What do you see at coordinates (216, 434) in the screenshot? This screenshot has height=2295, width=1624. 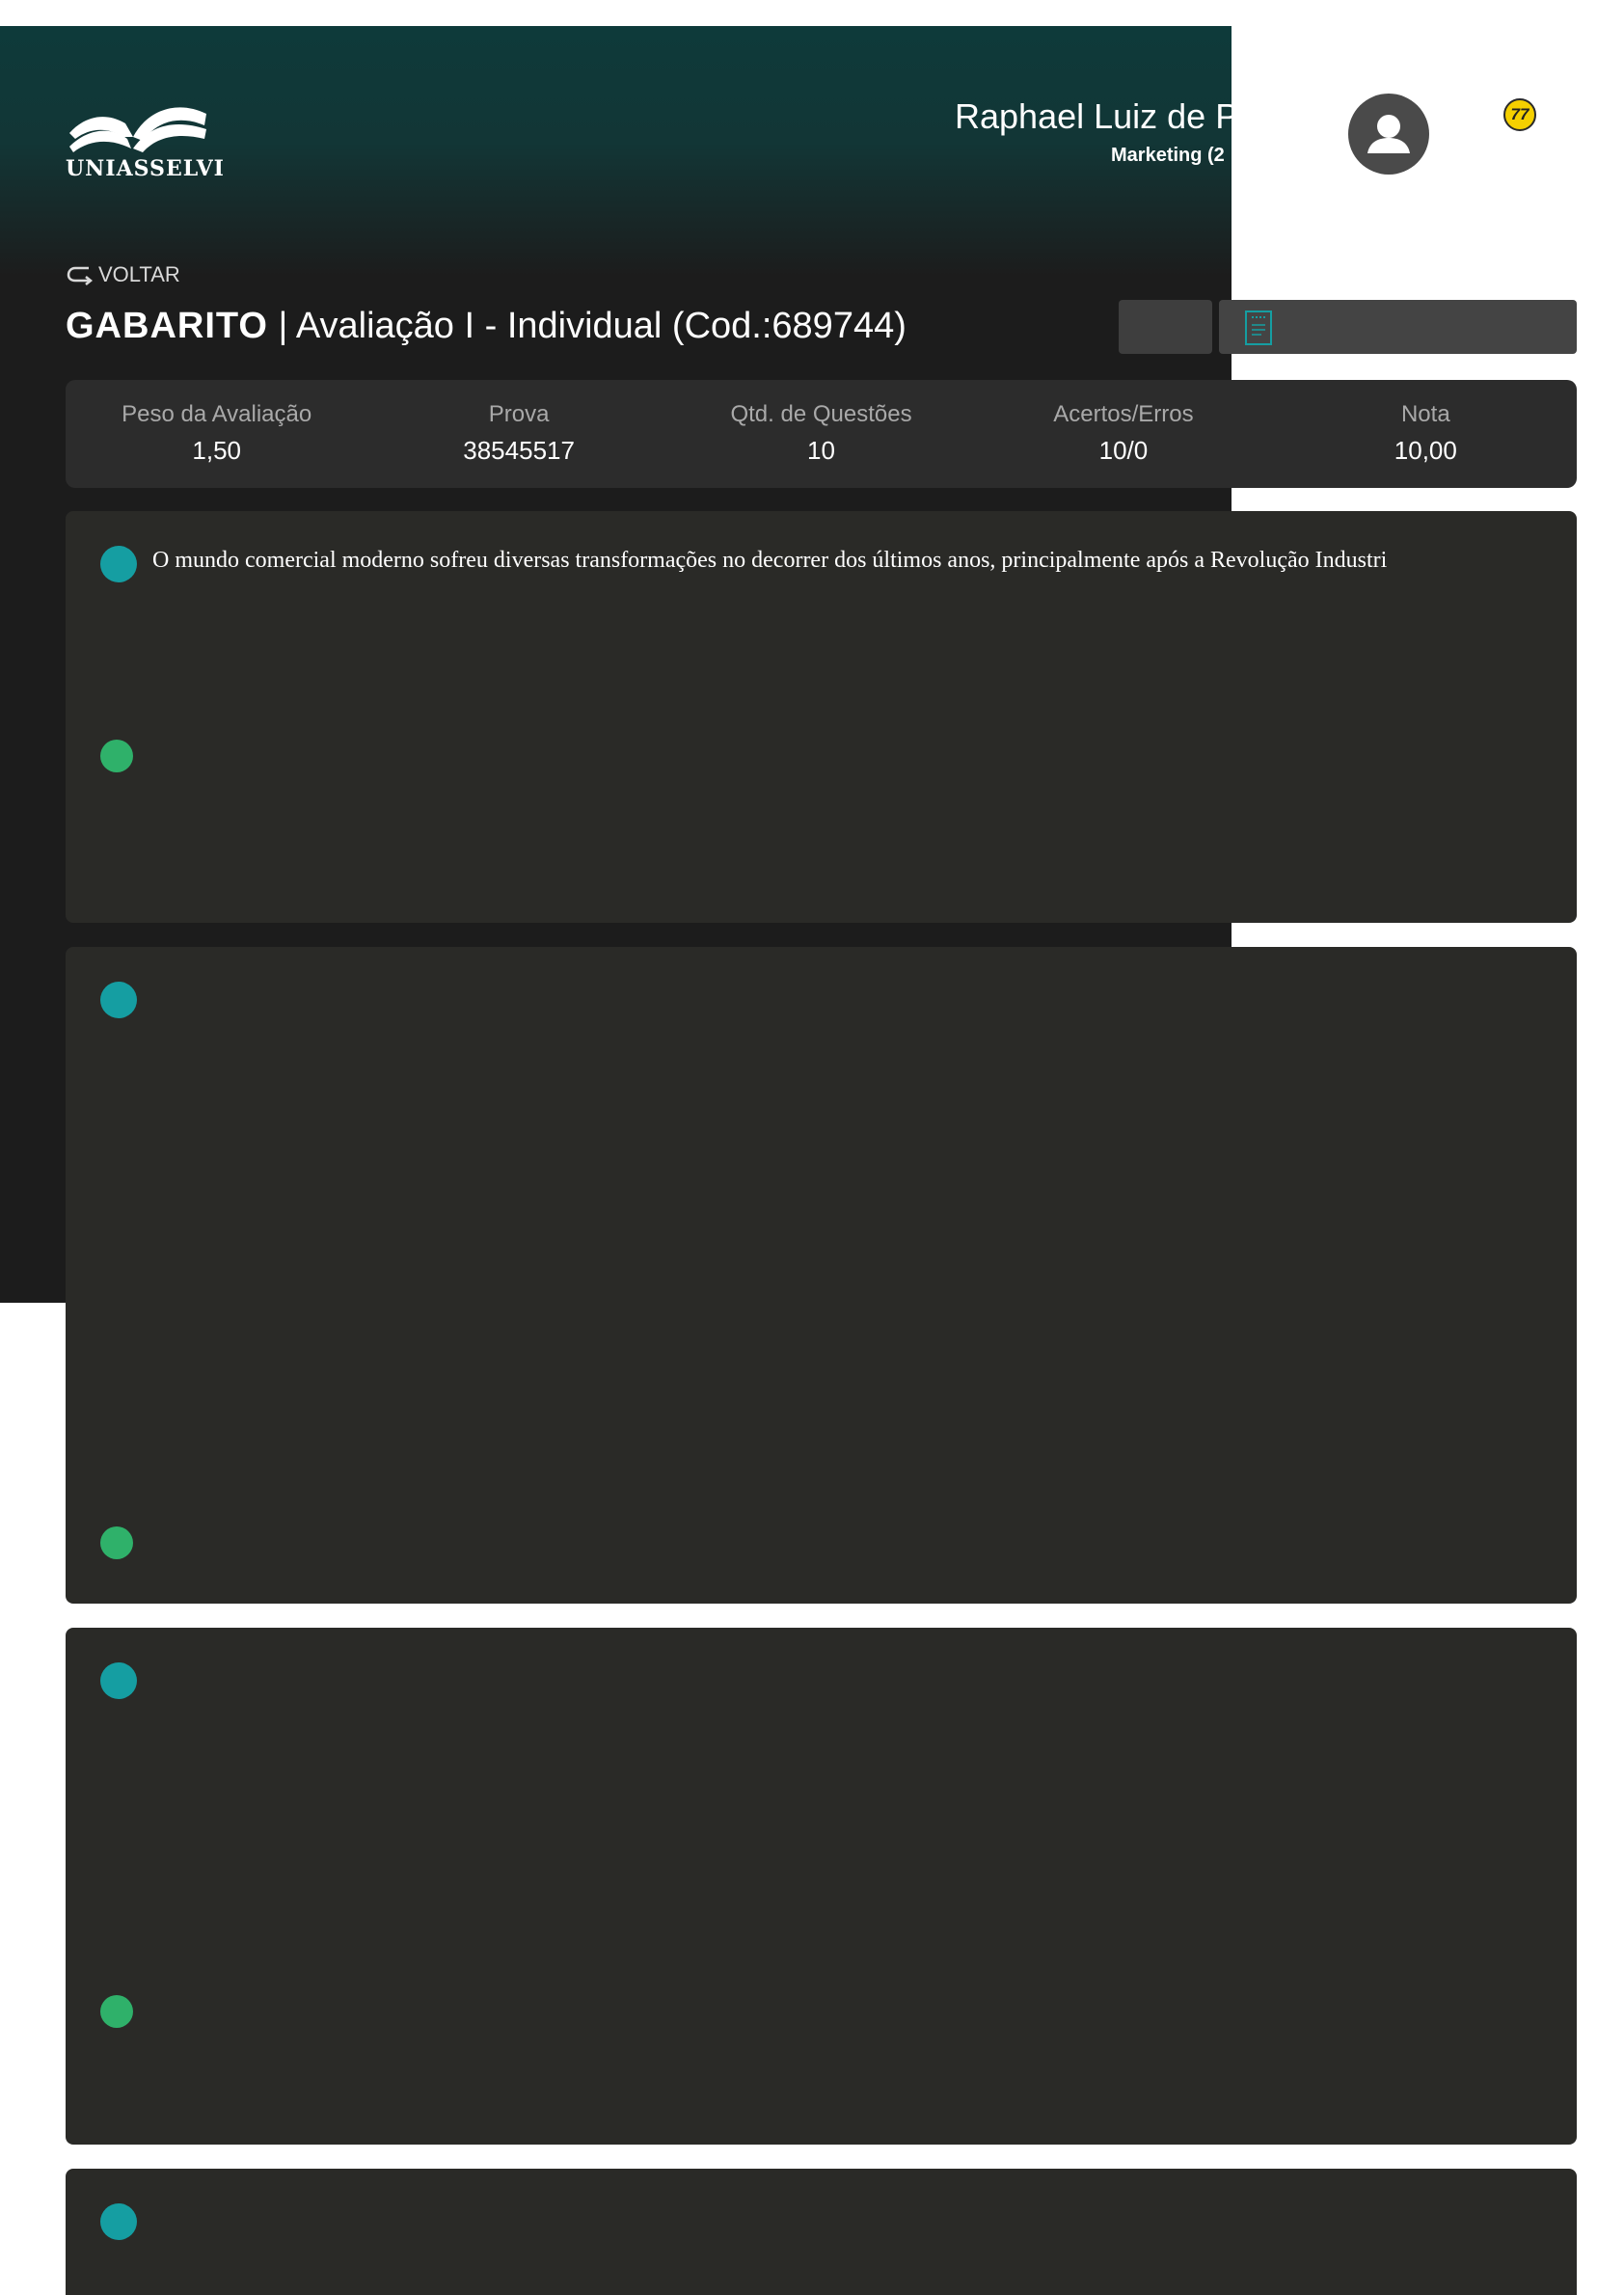 I see `summary-weight: Peso da Avaliação 1,50` at bounding box center [216, 434].